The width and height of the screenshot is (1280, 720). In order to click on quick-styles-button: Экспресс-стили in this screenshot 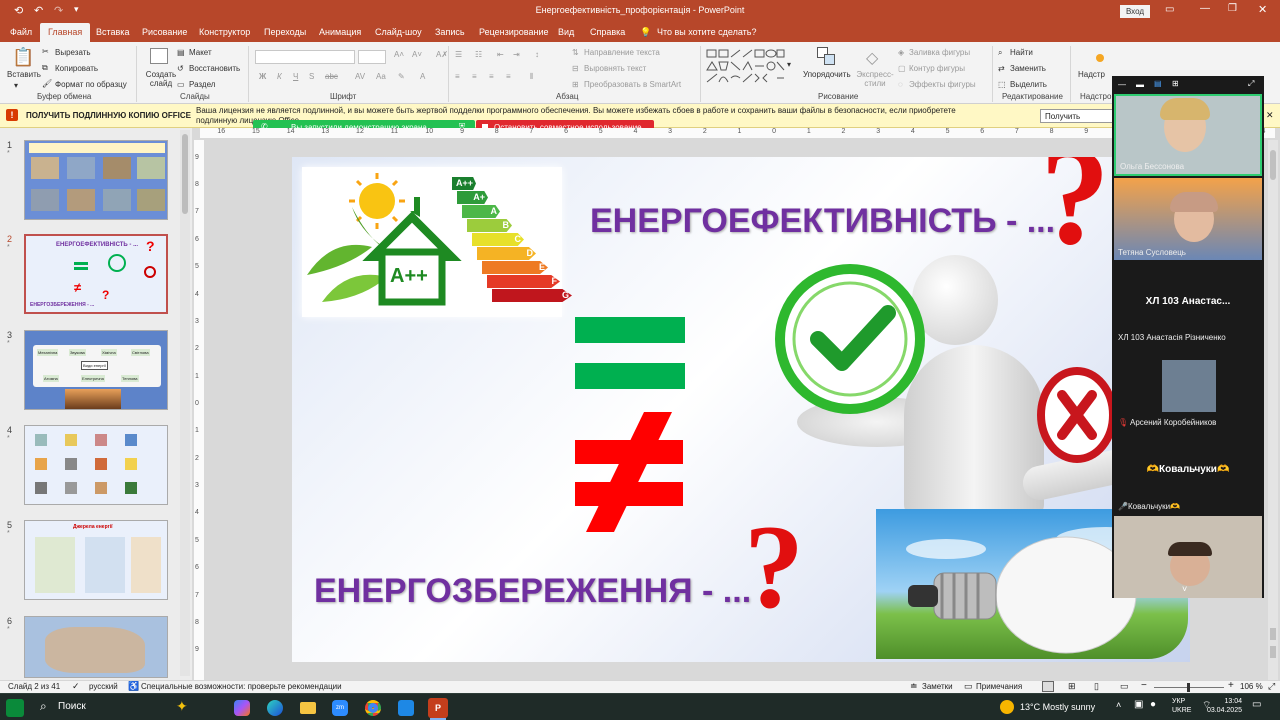, I will do `click(875, 79)`.